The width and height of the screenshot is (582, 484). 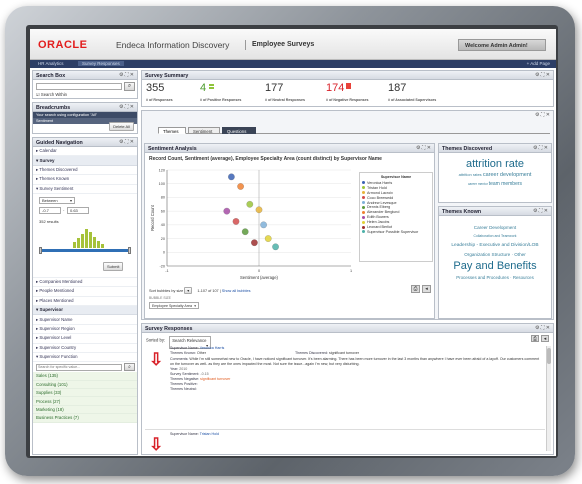 What do you see at coordinates (113, 266) in the screenshot?
I see `submit-button: Submit` at bounding box center [113, 266].